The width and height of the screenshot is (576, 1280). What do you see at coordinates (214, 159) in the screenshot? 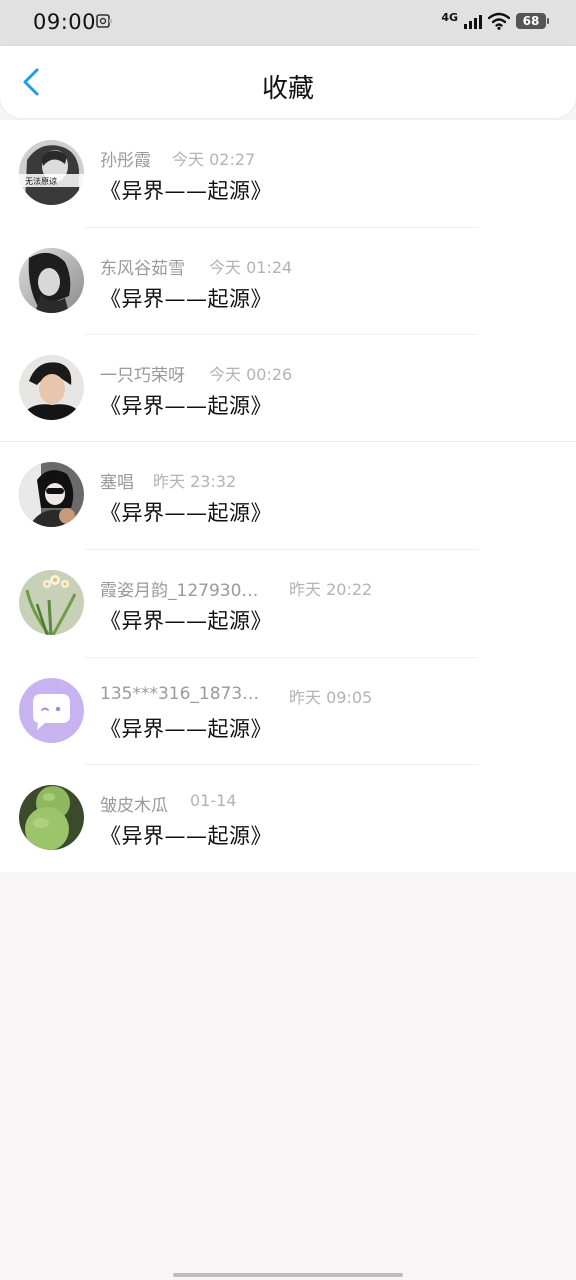
I see `timestamp: 今天 02:27` at bounding box center [214, 159].